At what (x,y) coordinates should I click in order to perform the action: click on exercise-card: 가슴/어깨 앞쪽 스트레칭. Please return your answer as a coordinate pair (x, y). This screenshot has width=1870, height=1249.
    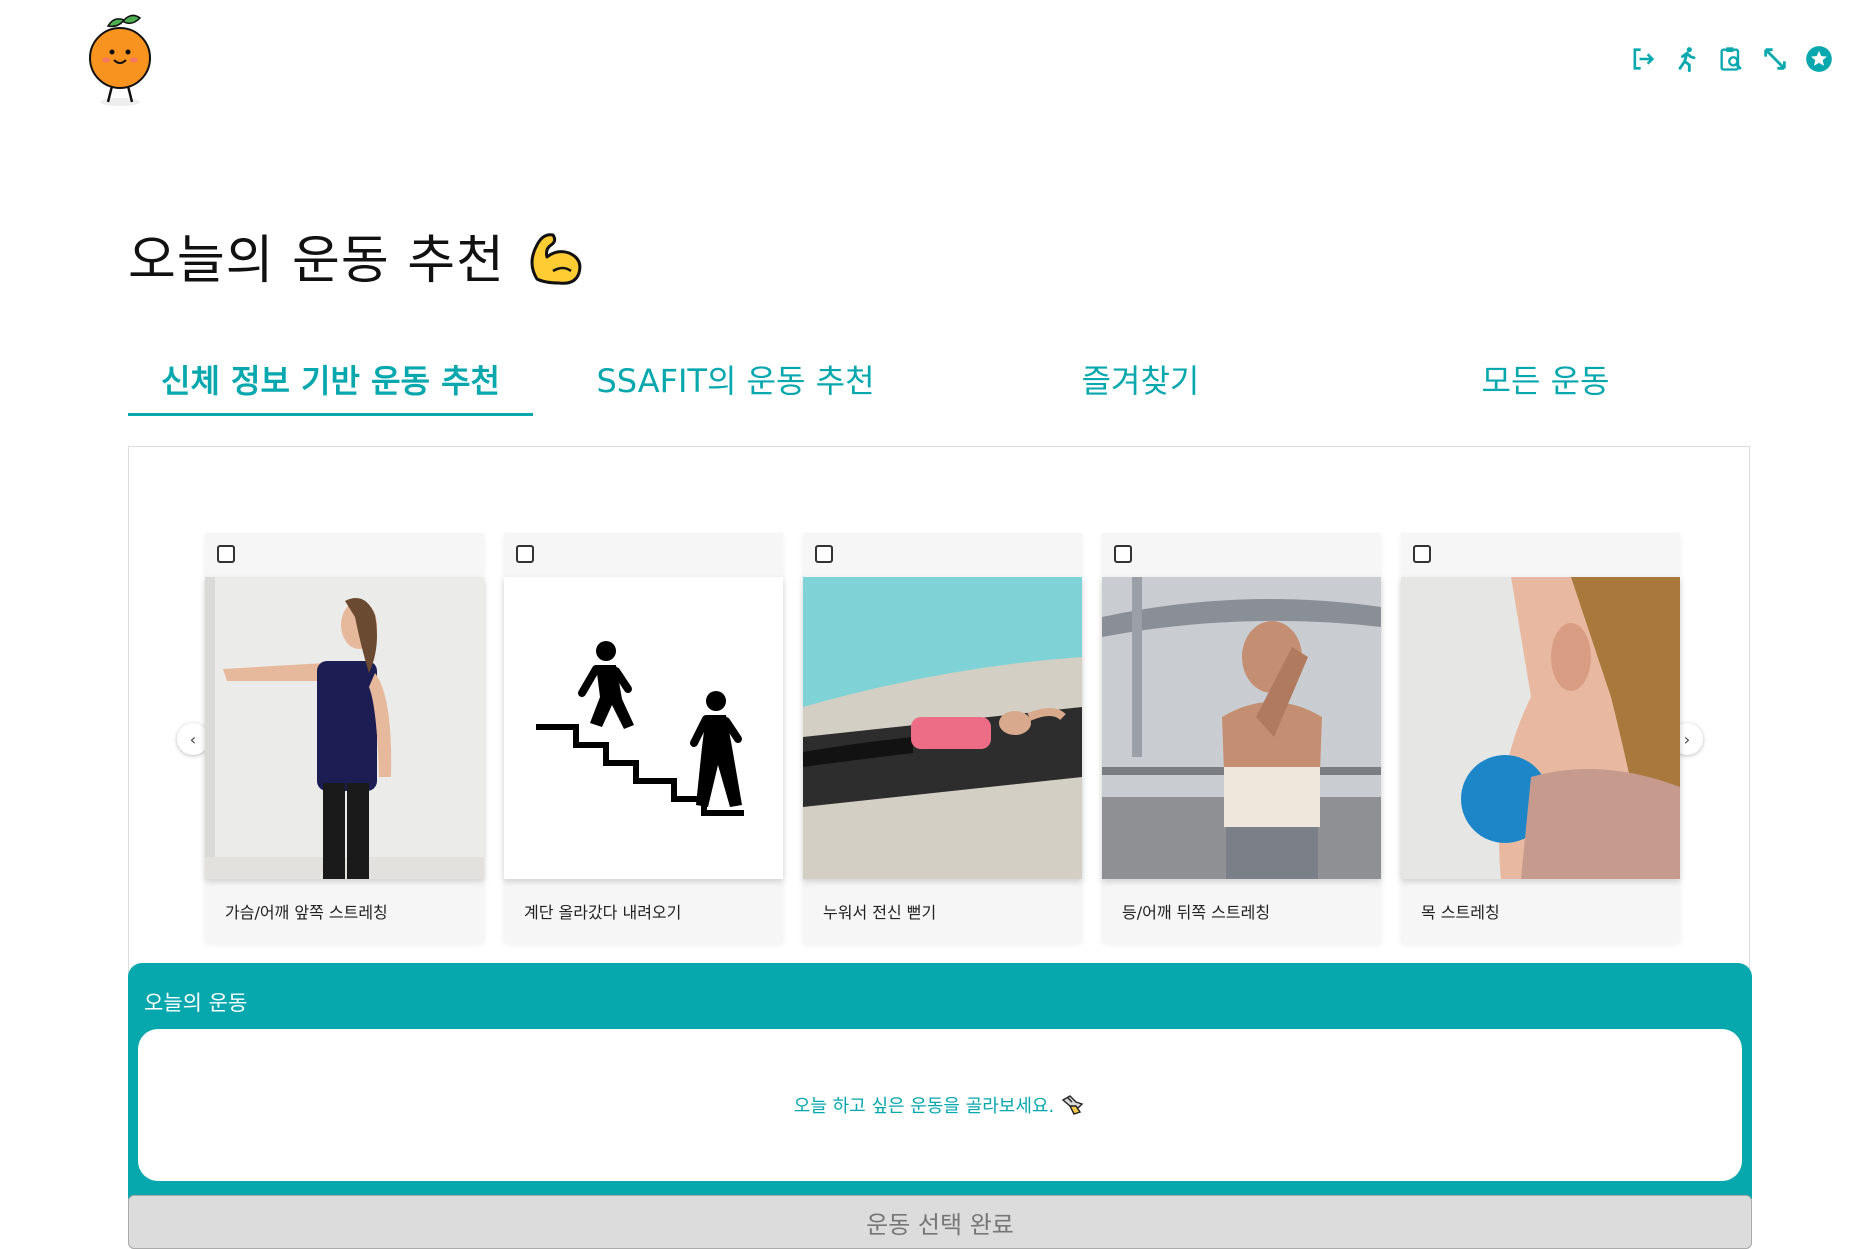
    Looking at the image, I should click on (344, 738).